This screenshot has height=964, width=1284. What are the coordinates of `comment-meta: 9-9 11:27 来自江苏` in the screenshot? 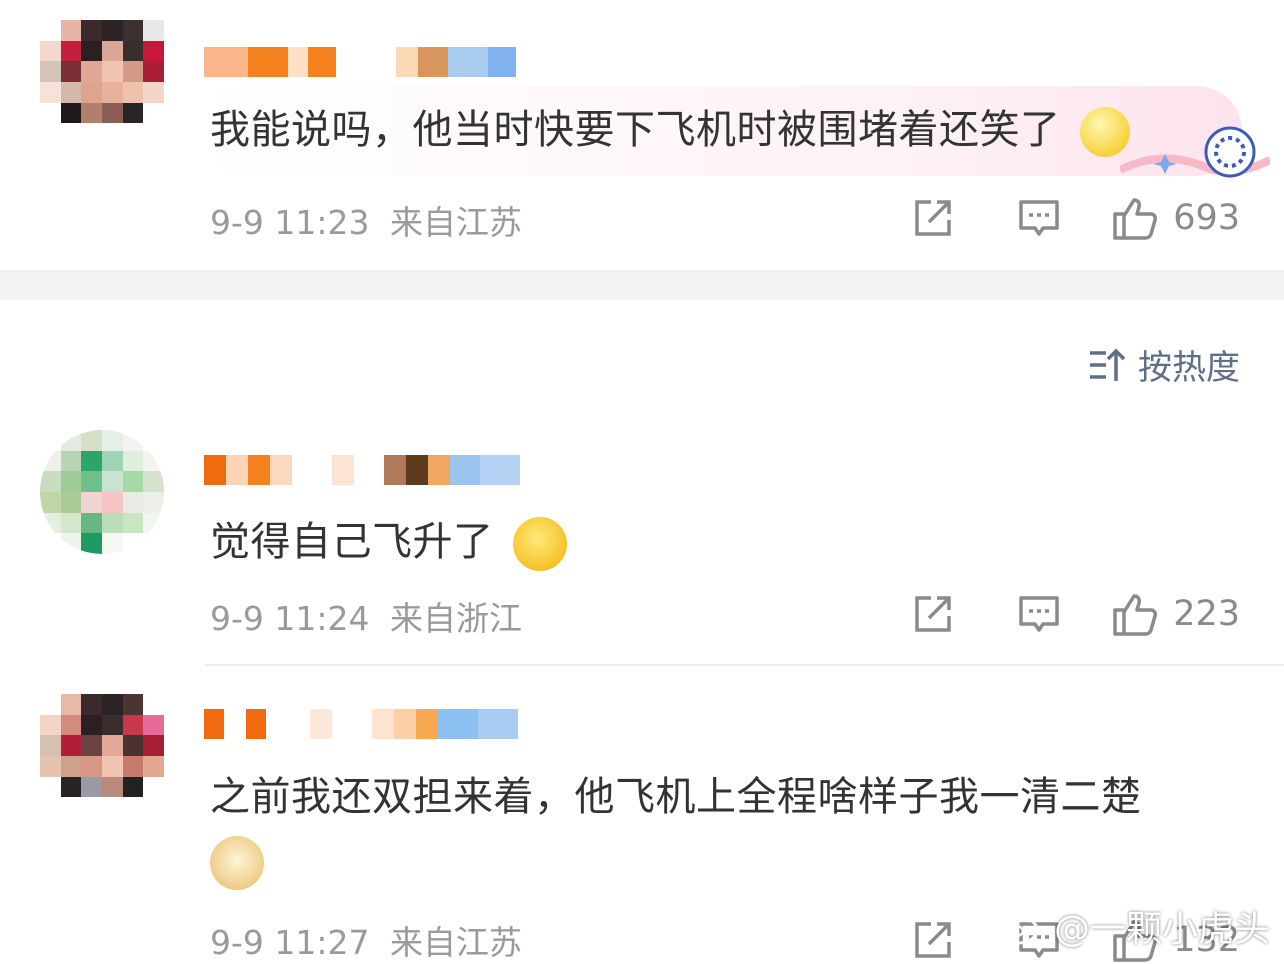 It's located at (366, 940).